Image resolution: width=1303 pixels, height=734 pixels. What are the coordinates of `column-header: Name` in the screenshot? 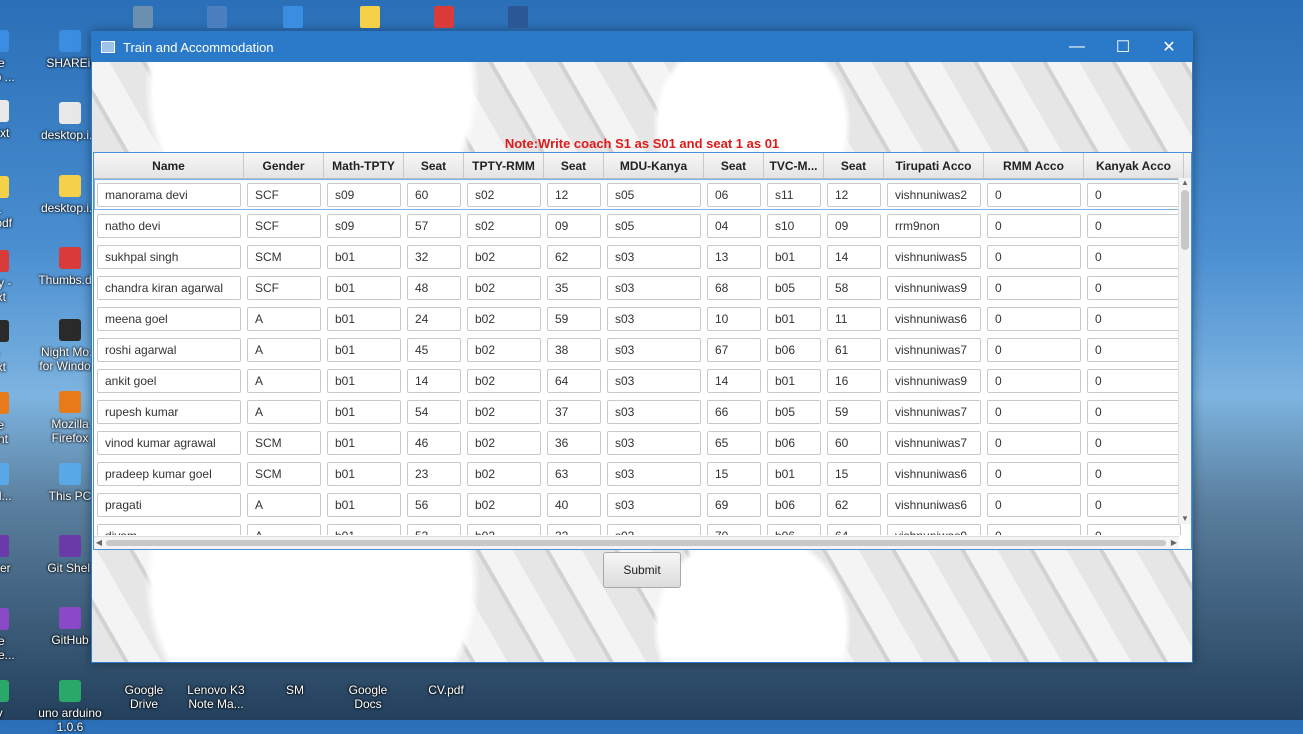 It's located at (169, 165).